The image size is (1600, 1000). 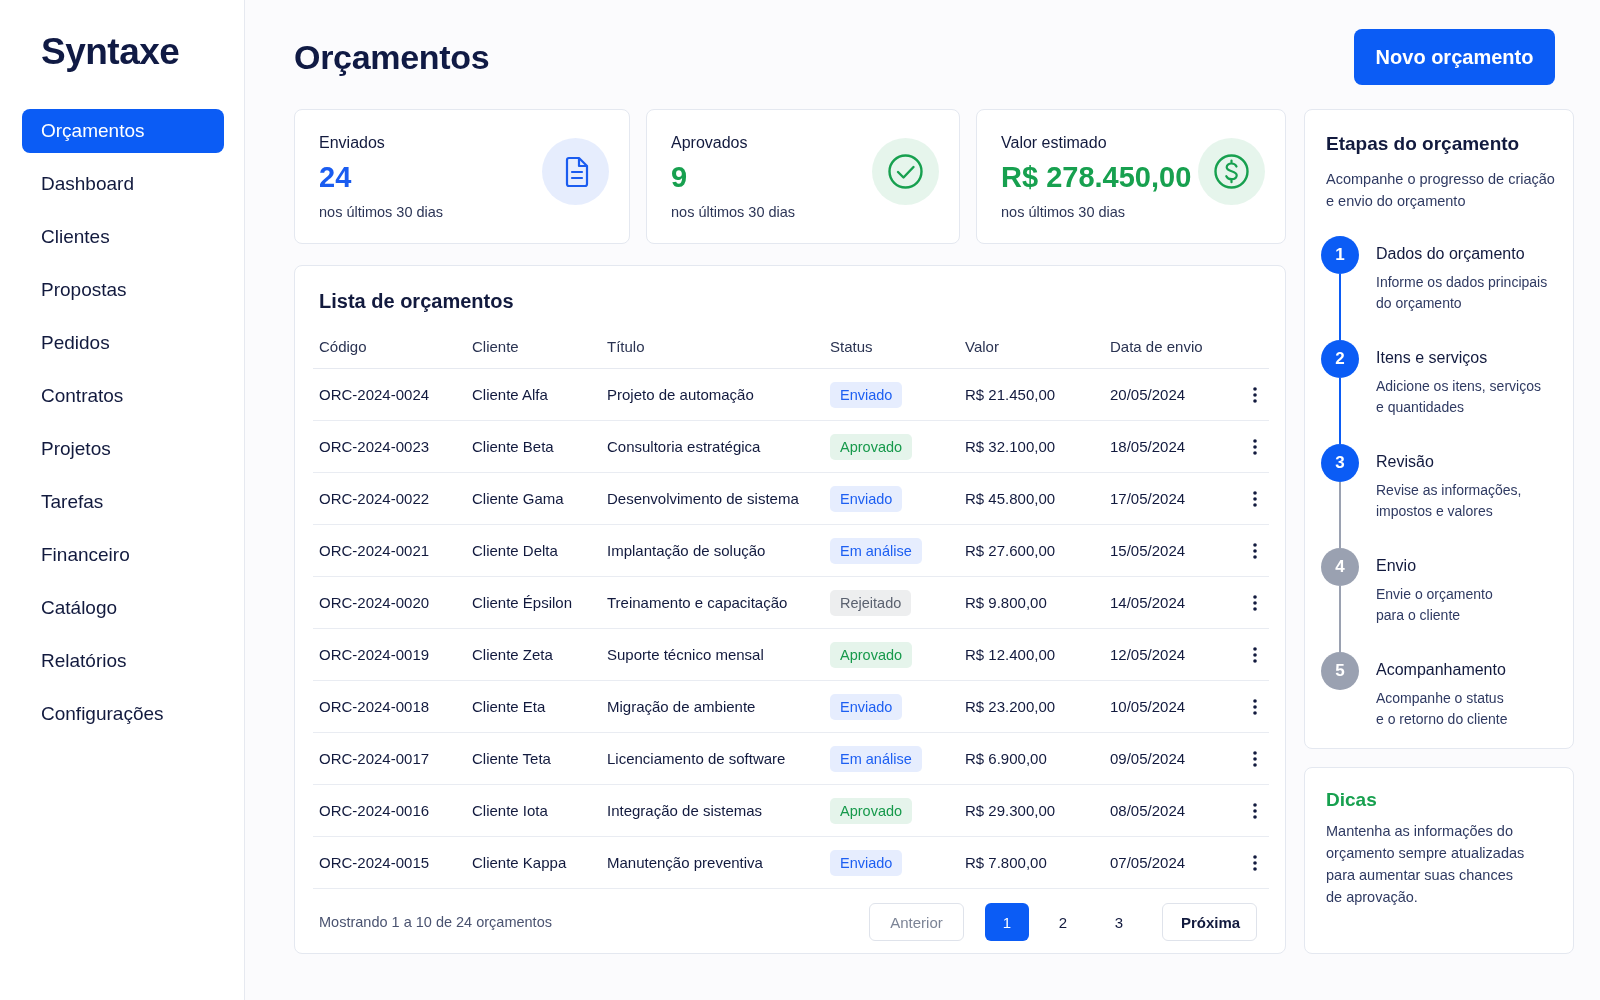 What do you see at coordinates (1010, 706) in the screenshot?
I see `table-cell: R$ 23.200,00` at bounding box center [1010, 706].